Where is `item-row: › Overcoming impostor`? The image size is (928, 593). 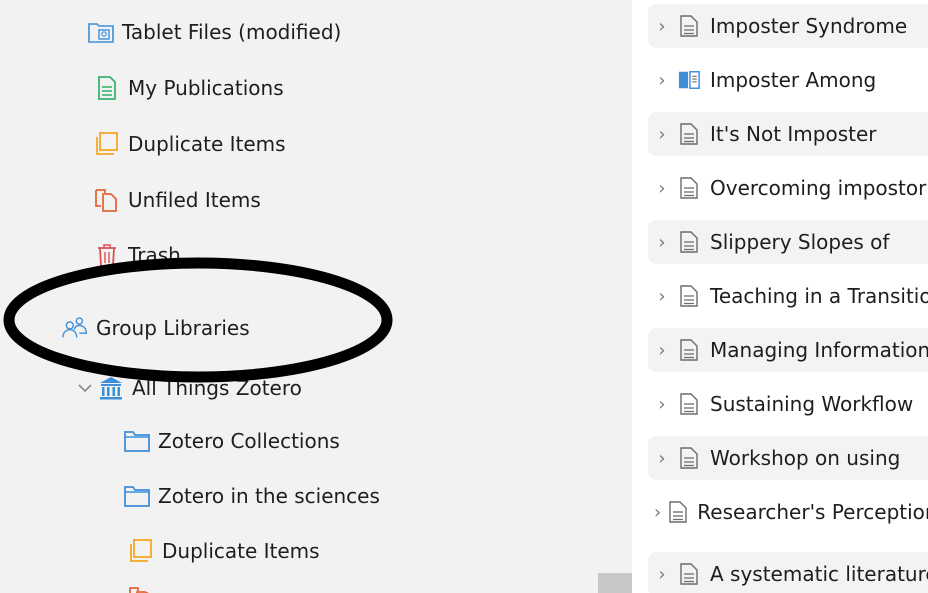 item-row: › Overcoming impostor is located at coordinates (788, 188).